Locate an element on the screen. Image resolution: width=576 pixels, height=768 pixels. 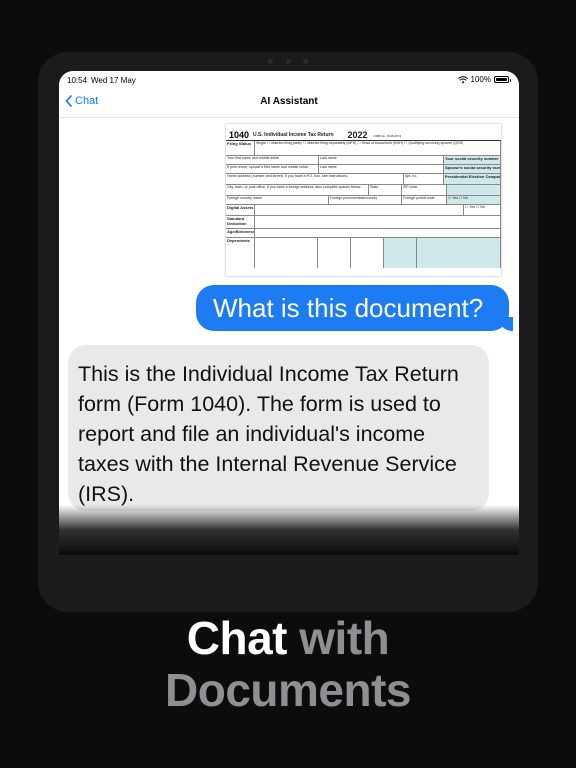
form-field-label: Presidential Election Campaign is located at coordinates (472, 179).